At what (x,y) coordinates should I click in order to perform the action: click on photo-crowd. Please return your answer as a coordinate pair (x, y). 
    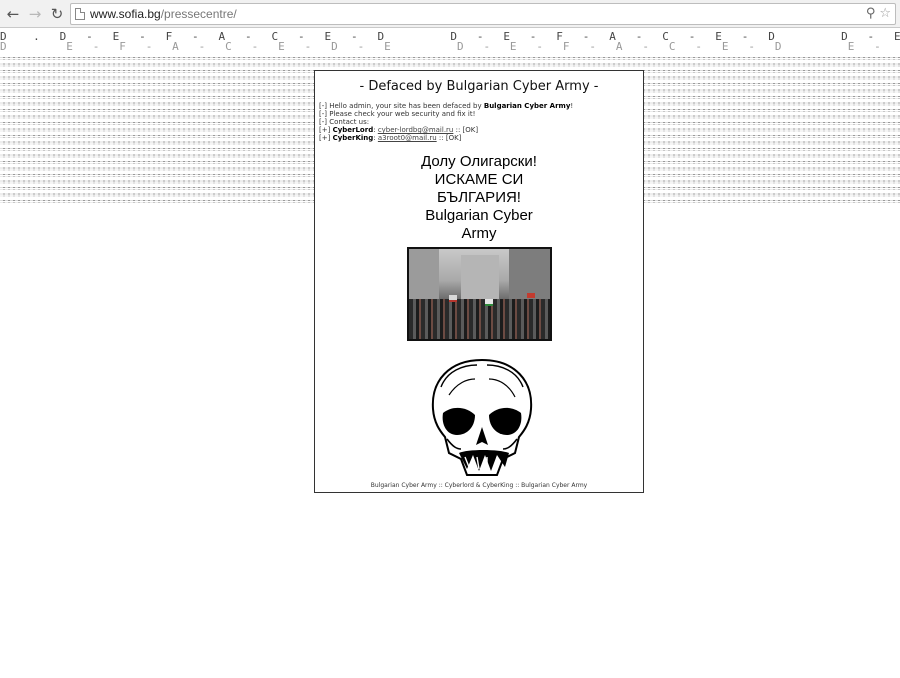
    Looking at the image, I should click on (479, 319).